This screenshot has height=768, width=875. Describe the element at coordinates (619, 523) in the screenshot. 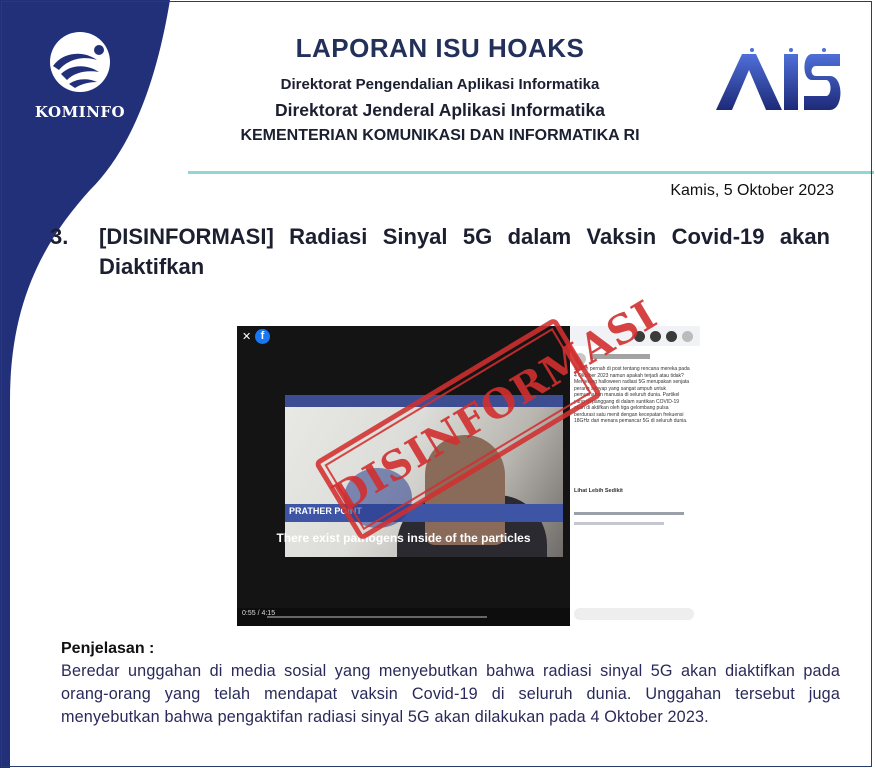

I see `share-bar` at that location.